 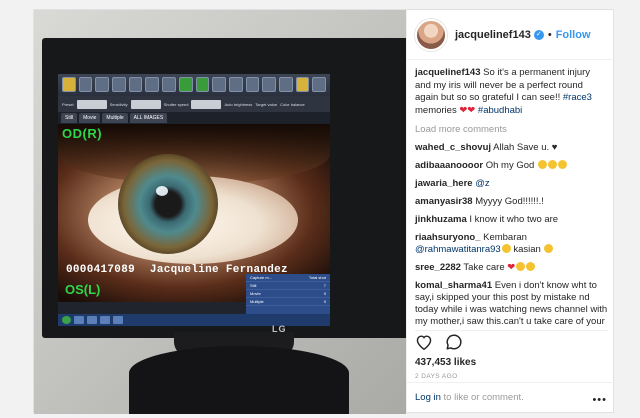 What do you see at coordinates (453, 285) in the screenshot?
I see `comment-username: komal_sharma41` at bounding box center [453, 285].